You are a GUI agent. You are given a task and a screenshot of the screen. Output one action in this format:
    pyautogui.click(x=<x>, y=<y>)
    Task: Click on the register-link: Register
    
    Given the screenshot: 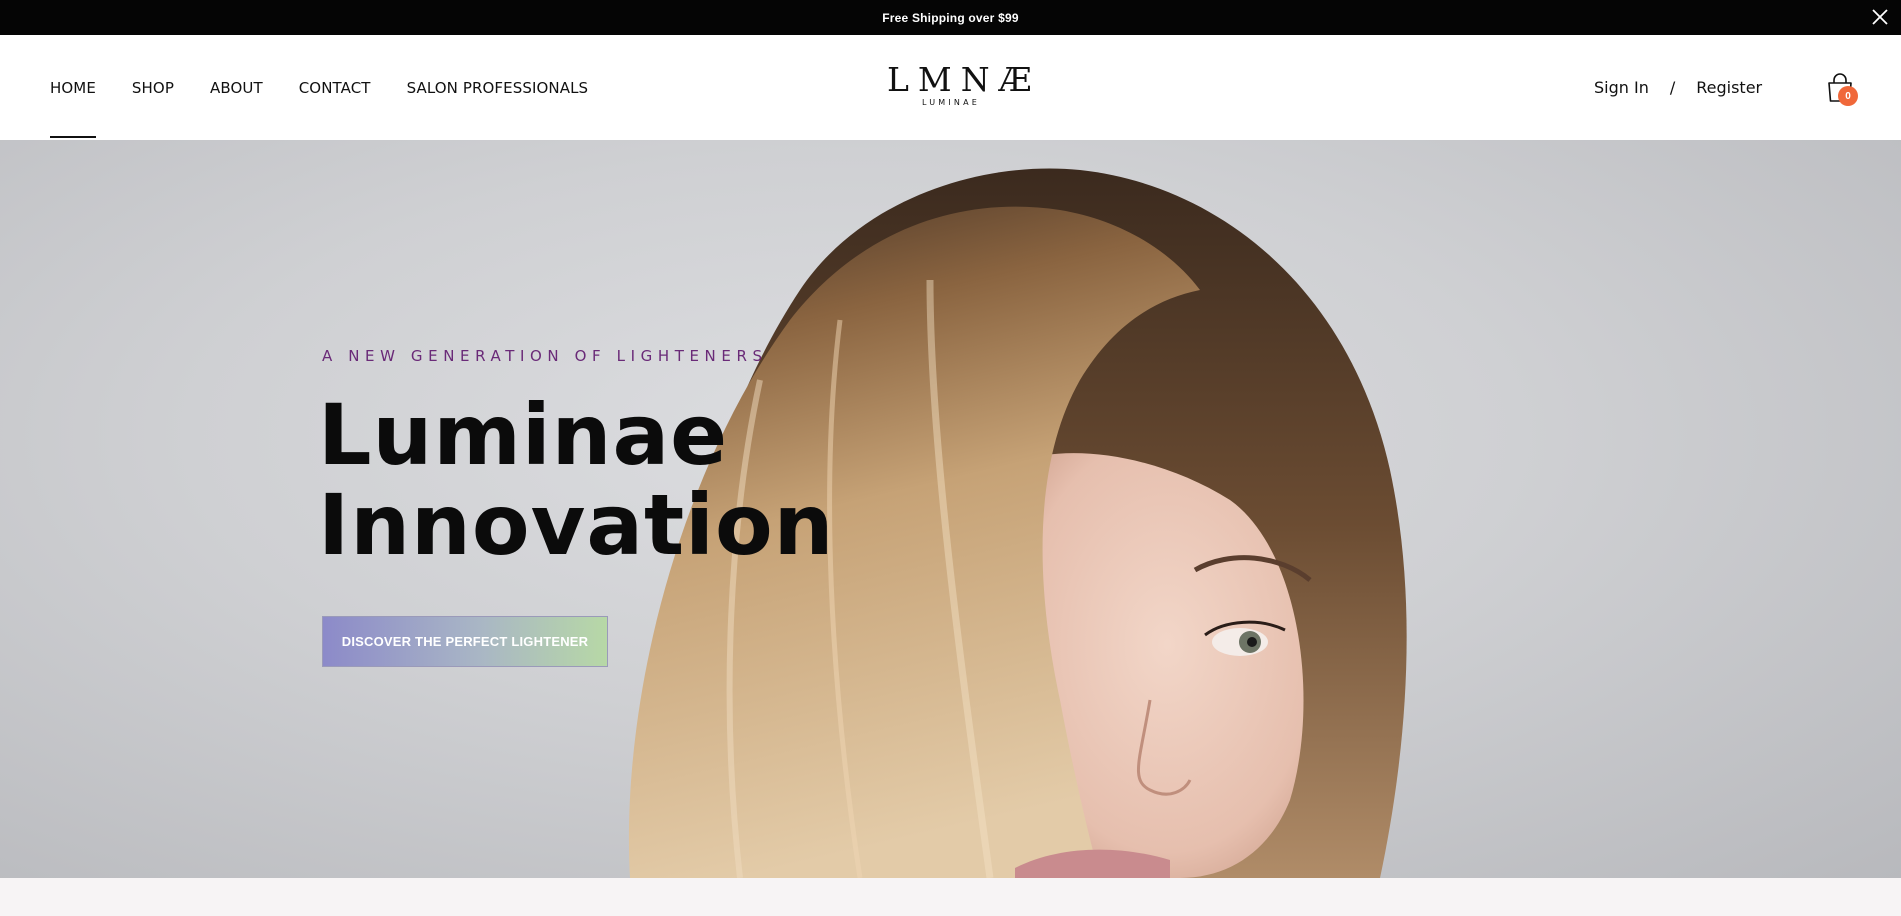 What is the action you would take?
    pyautogui.click(x=1729, y=87)
    